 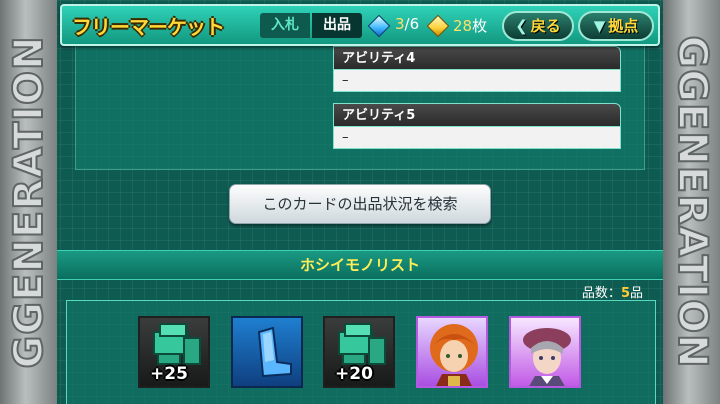 What do you see at coordinates (174, 352) in the screenshot?
I see `wishlist-item: +25` at bounding box center [174, 352].